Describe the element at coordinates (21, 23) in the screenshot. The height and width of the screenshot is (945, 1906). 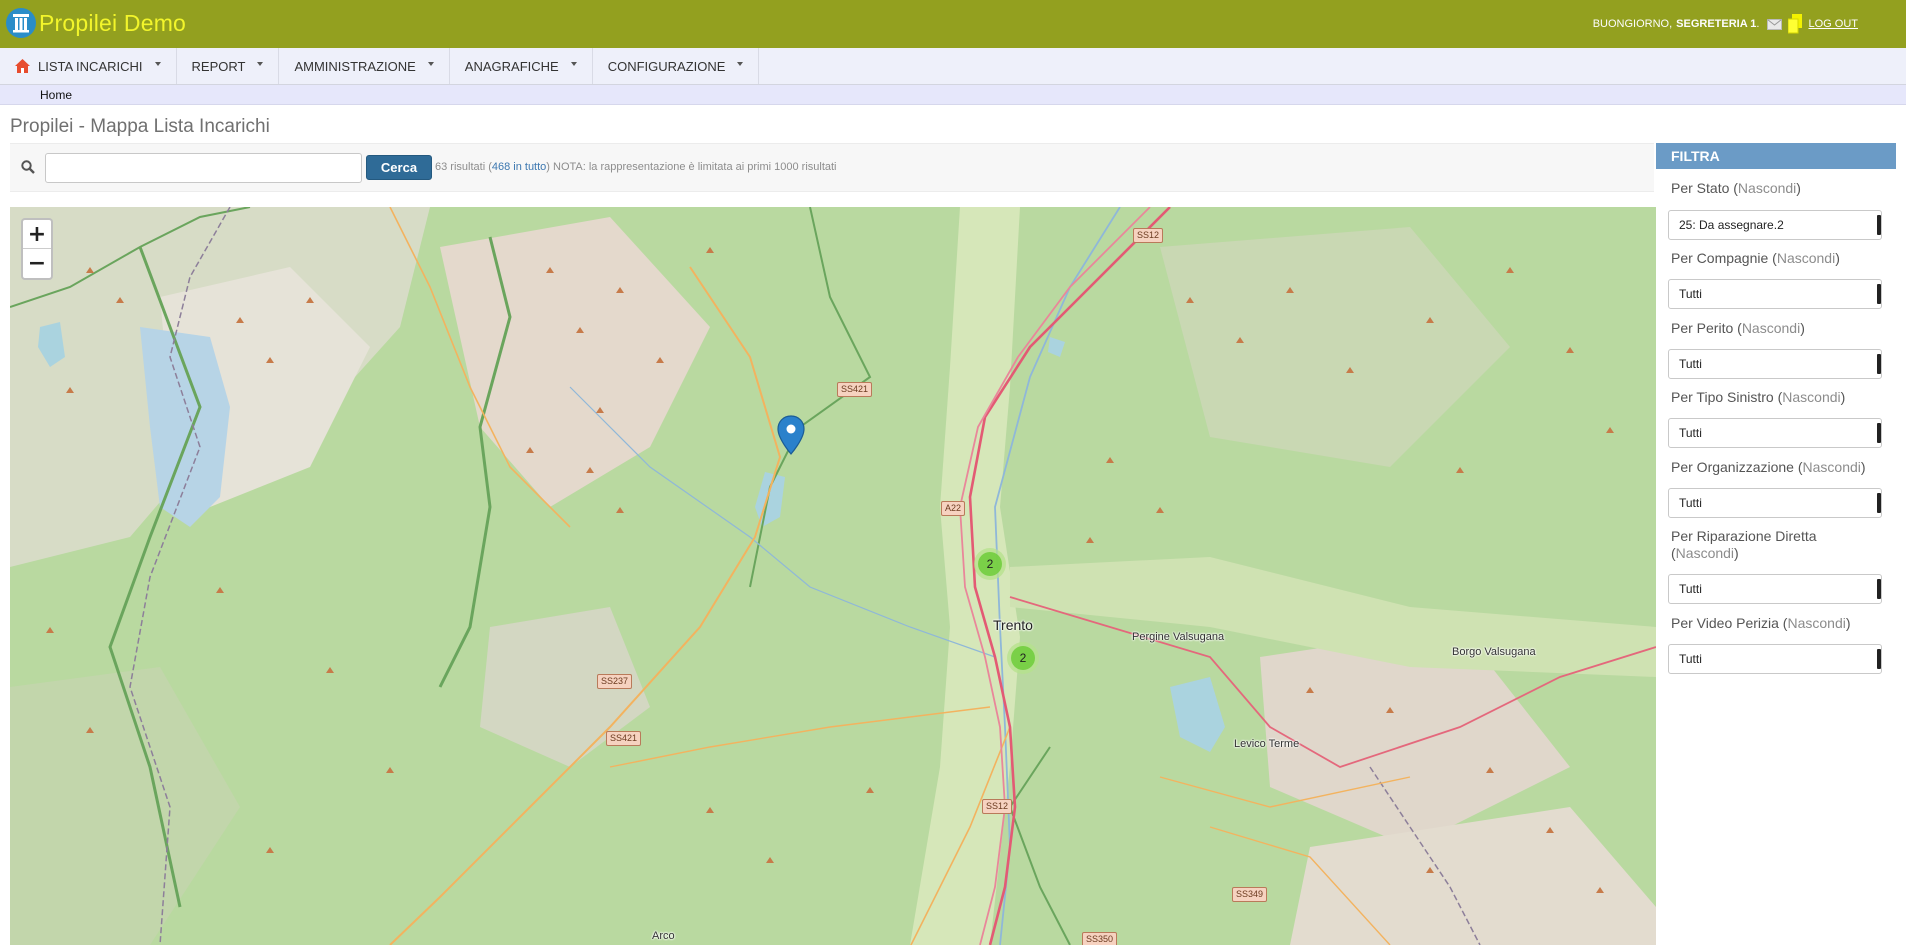
I see `column-logo-icon` at that location.